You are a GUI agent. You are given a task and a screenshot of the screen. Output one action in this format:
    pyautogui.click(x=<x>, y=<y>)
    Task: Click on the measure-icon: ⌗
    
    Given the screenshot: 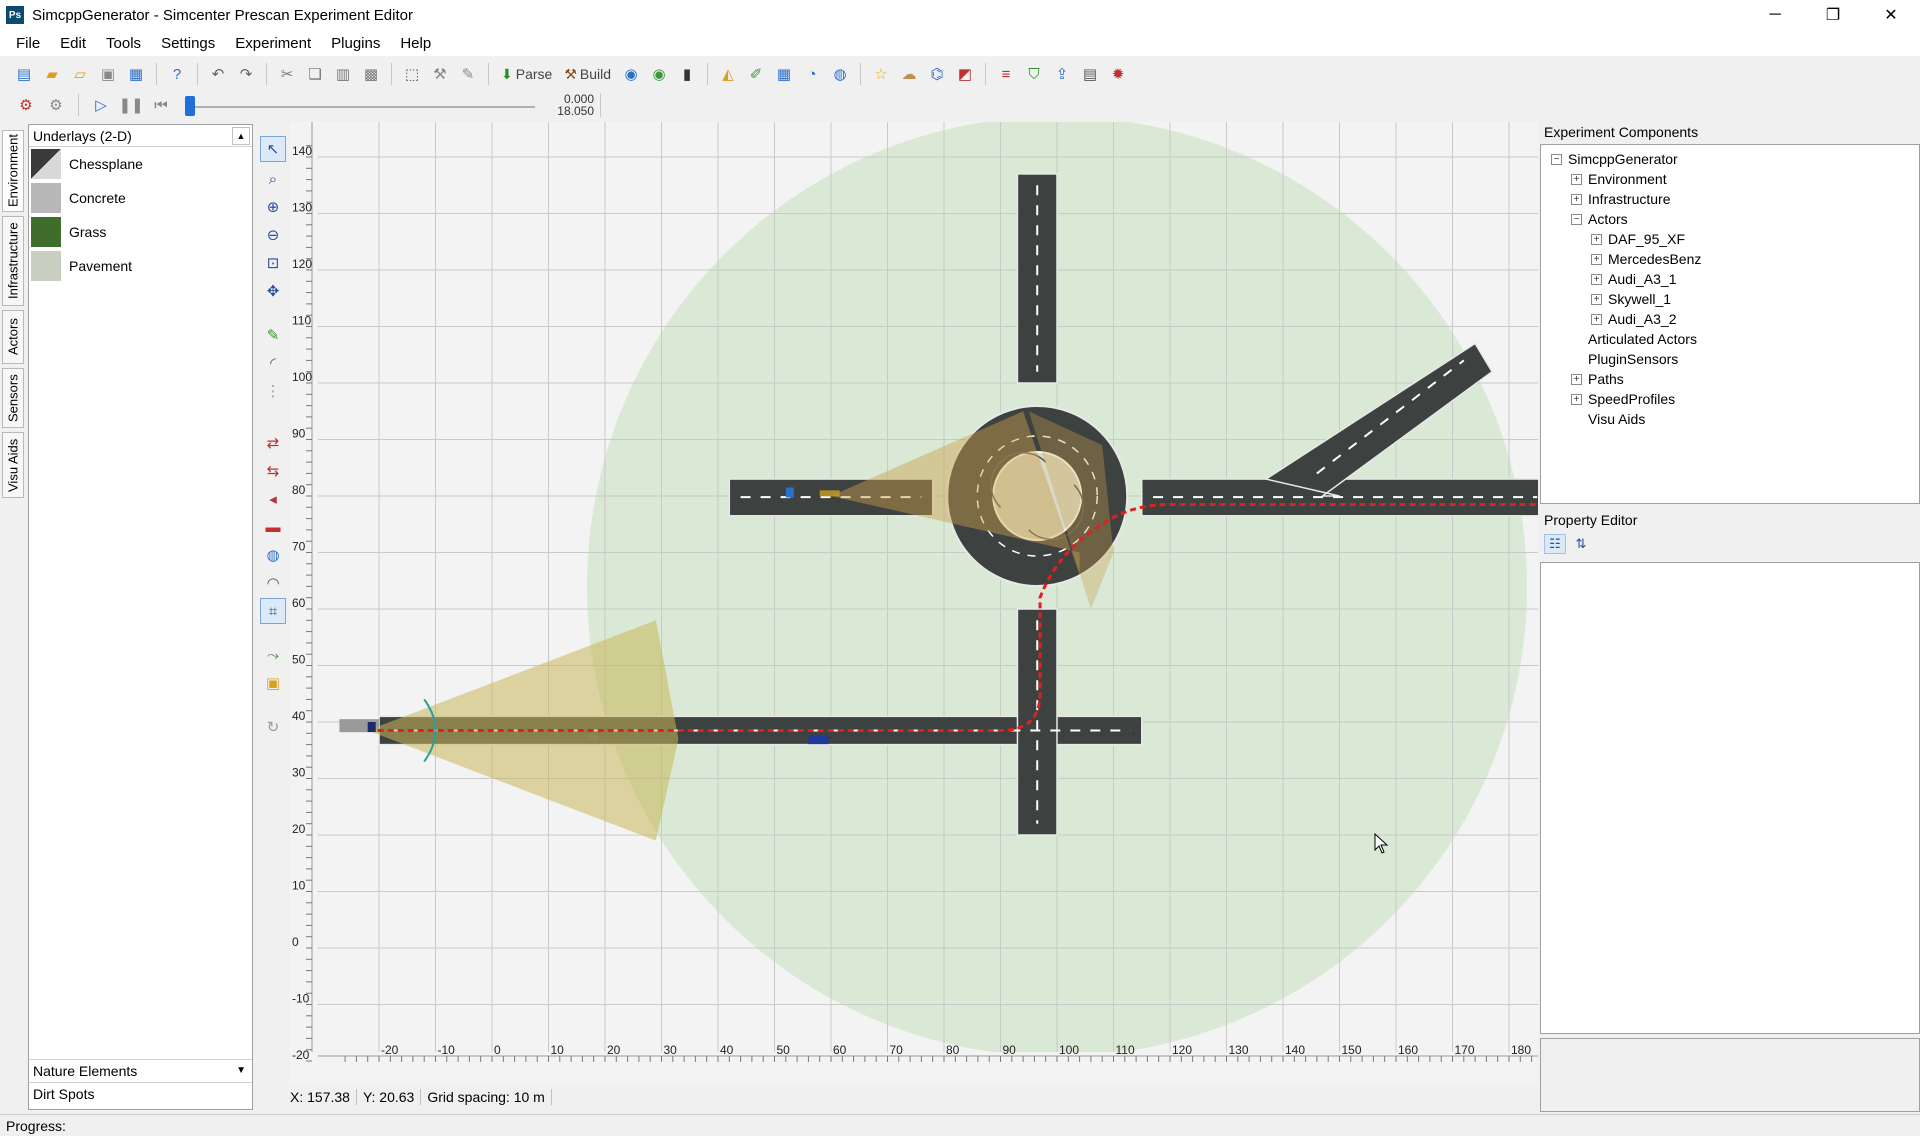 What is the action you would take?
    pyautogui.click(x=273, y=611)
    